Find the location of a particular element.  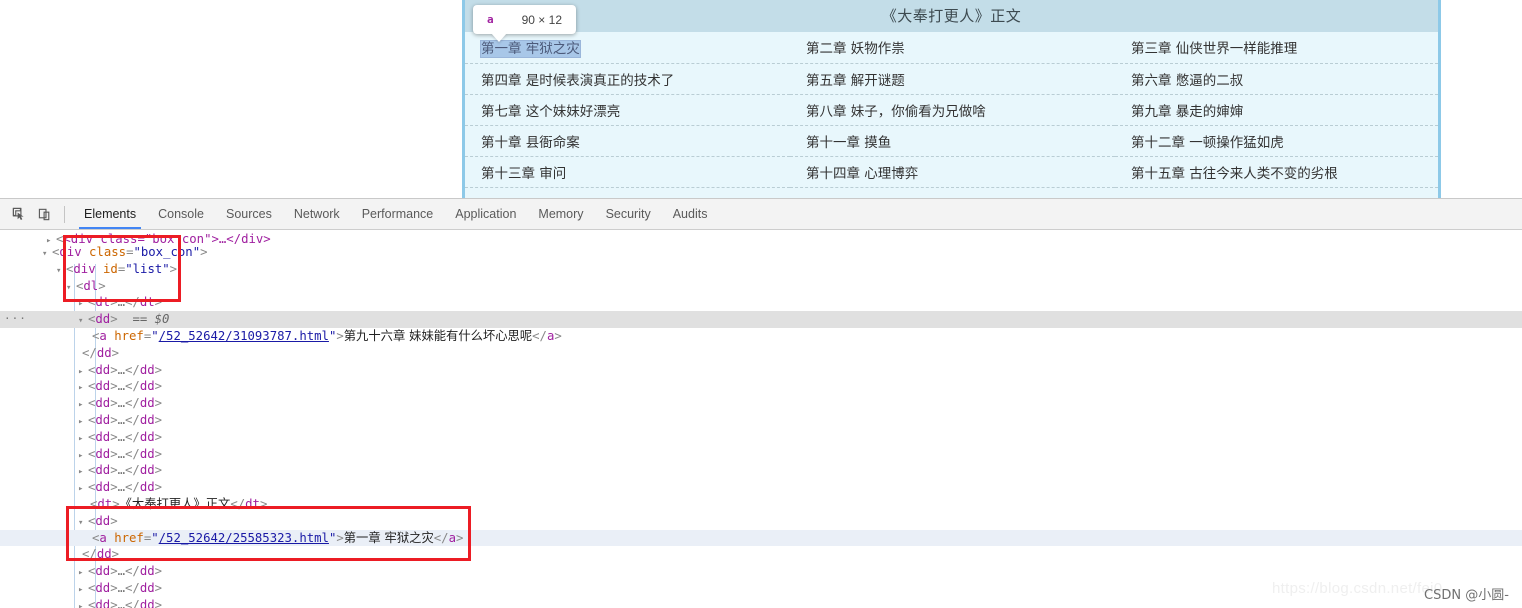

code-line: ▾ <dd> is located at coordinates (761, 521).